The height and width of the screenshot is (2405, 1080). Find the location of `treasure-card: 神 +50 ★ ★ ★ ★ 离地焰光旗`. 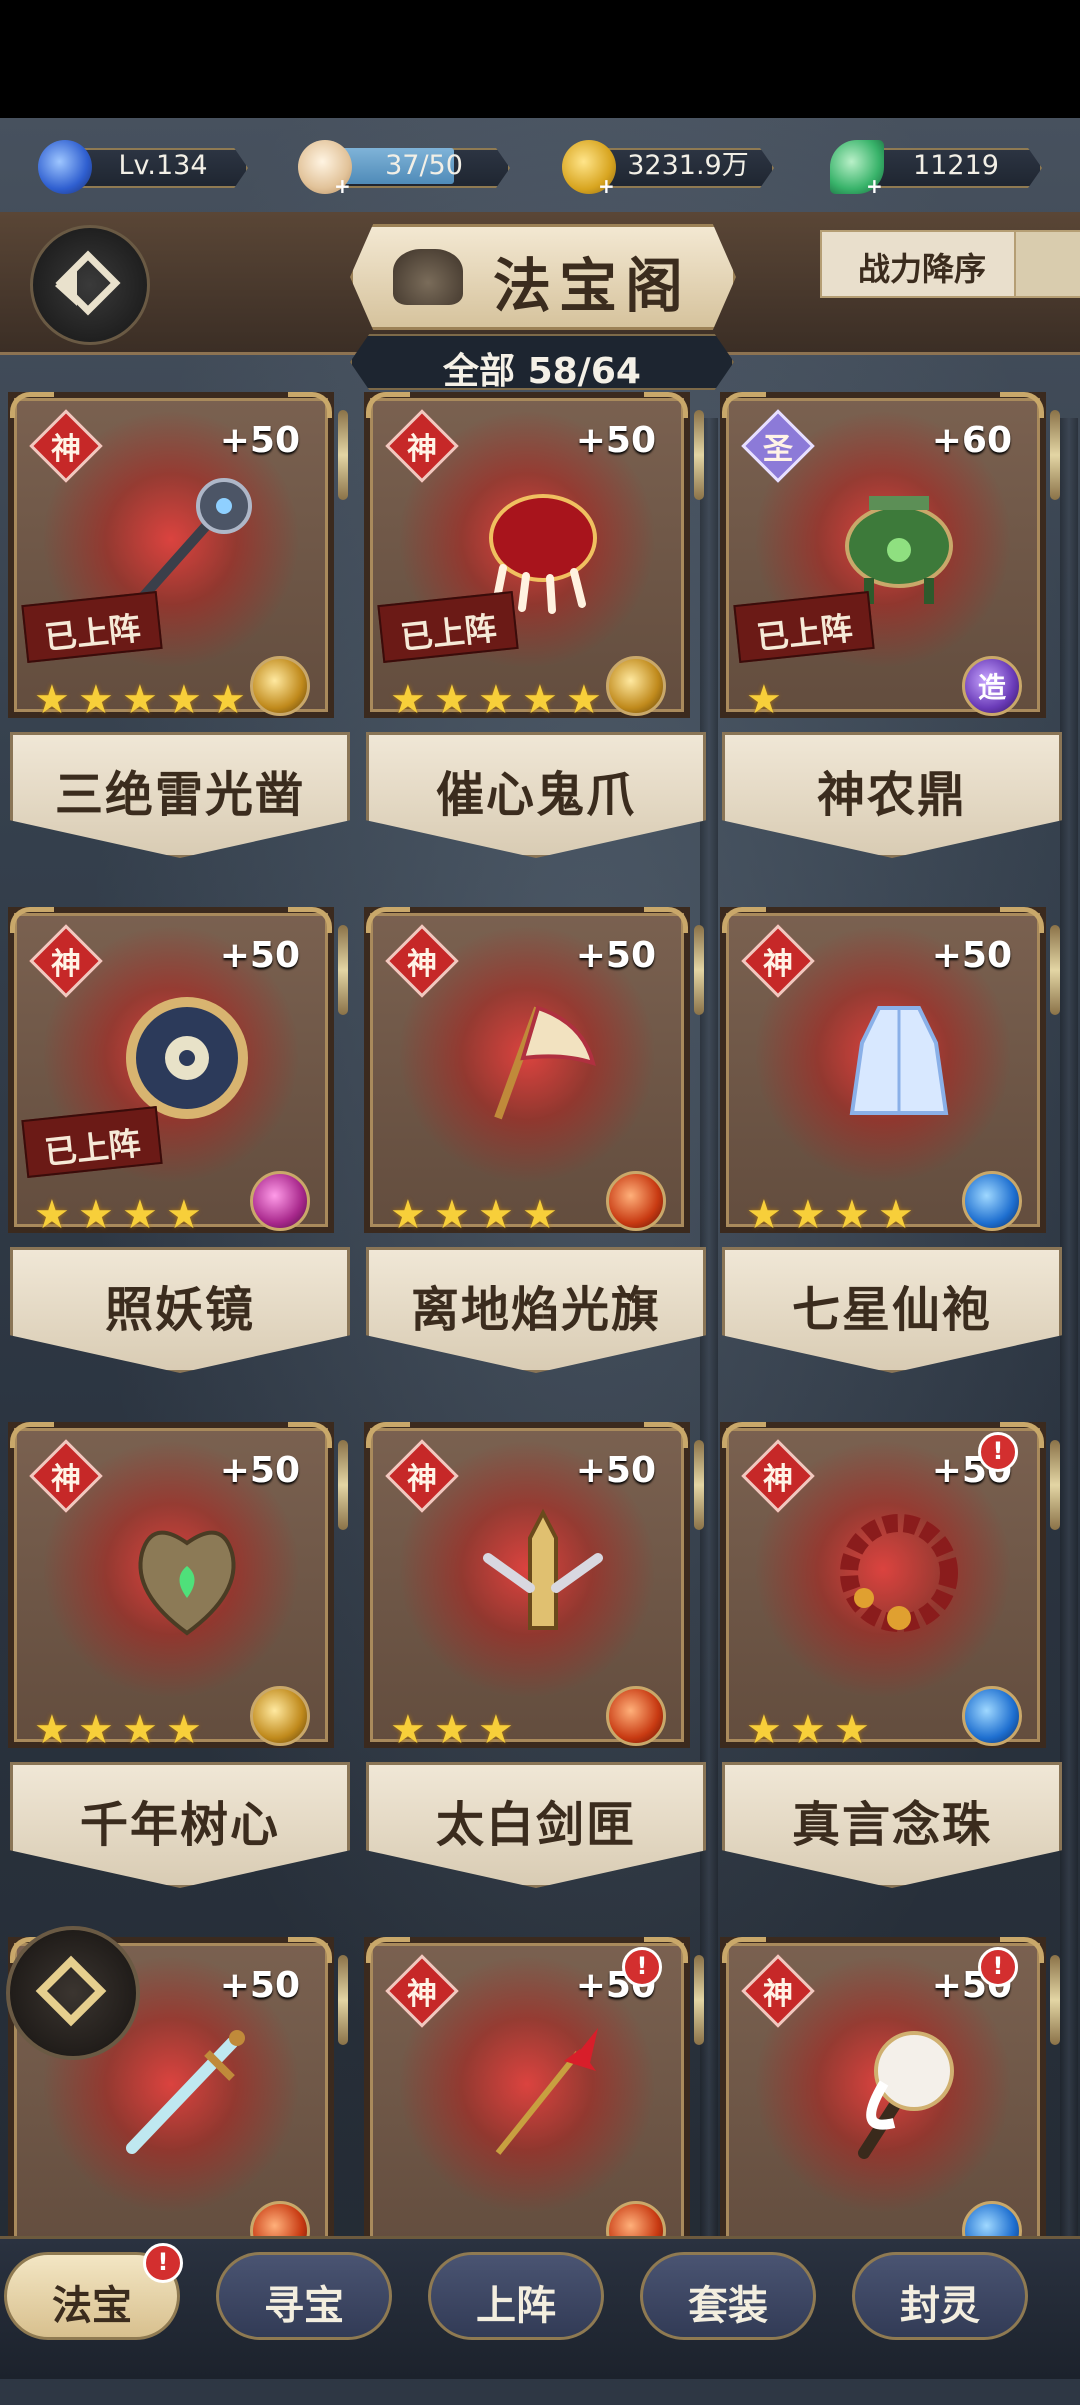

treasure-card: 神 +50 ★ ★ ★ ★ 离地焰光旗 is located at coordinates (532, 1140).